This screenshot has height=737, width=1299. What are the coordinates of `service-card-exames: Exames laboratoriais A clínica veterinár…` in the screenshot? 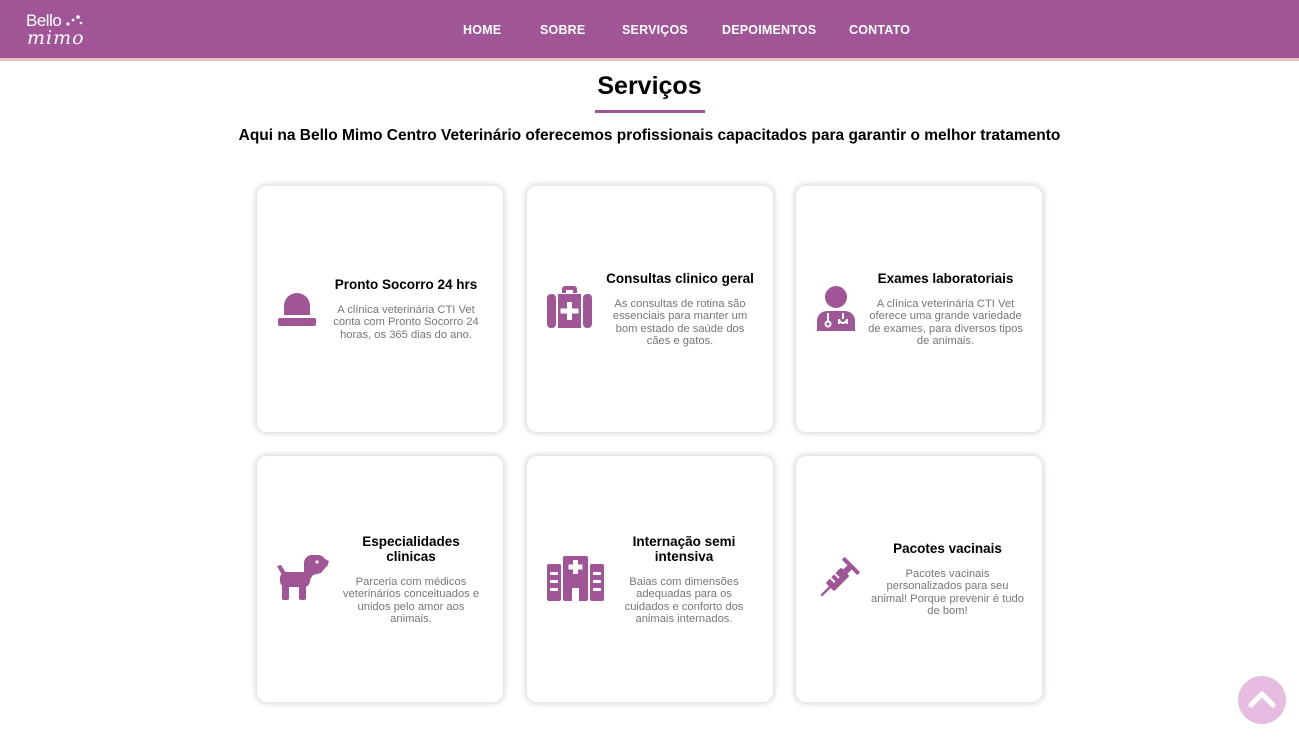 It's located at (919, 309).